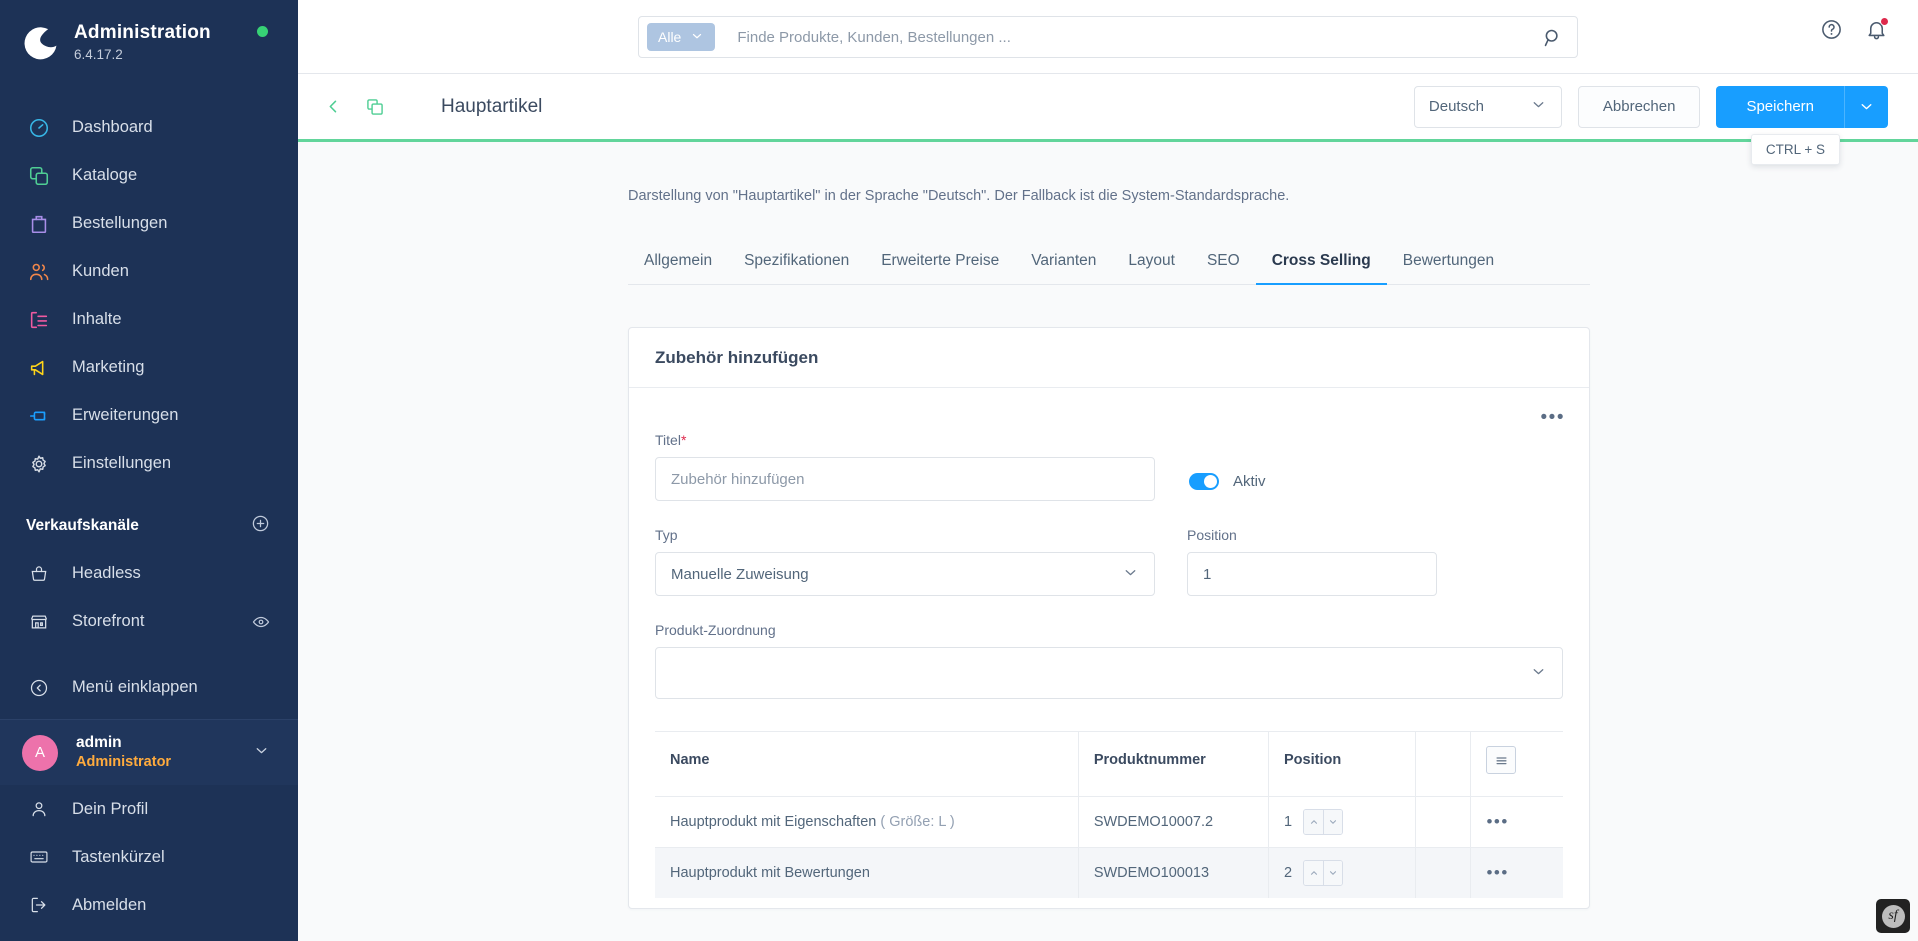 This screenshot has height=941, width=1918. Describe the element at coordinates (149, 857) in the screenshot. I see `sidebar-item-shortcuts: Tastenkürzel` at that location.